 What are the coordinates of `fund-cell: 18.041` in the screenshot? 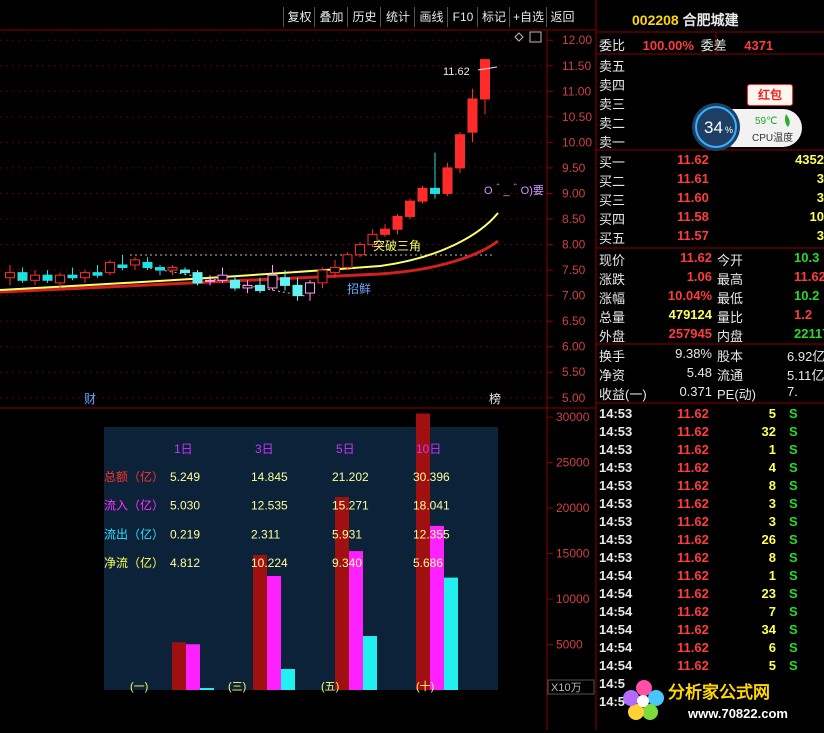 It's located at (431, 506).